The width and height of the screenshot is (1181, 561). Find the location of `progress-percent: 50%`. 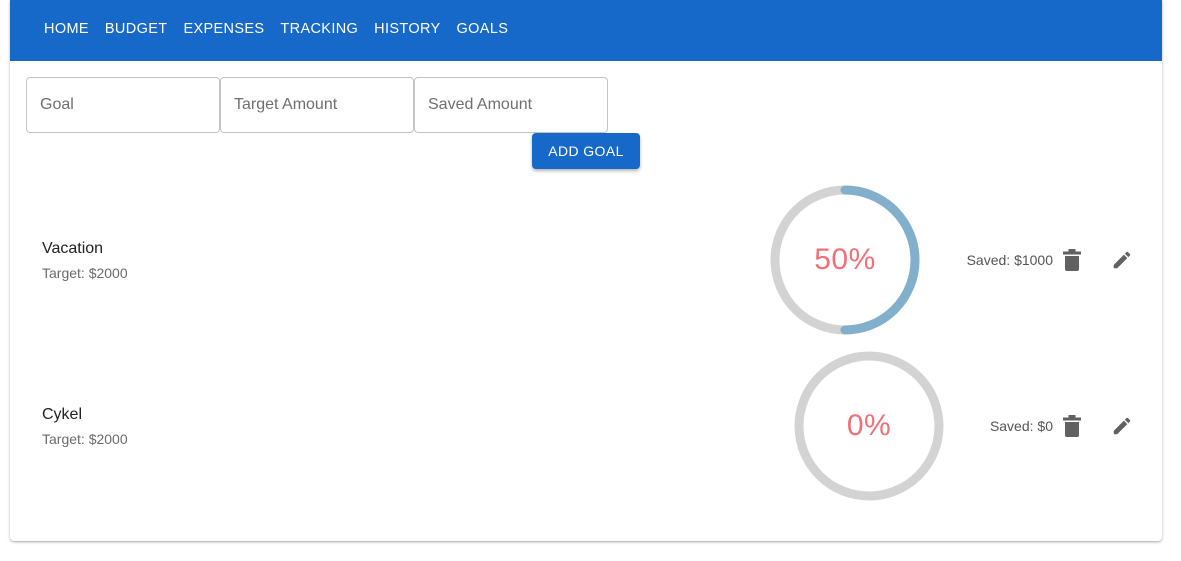

progress-percent: 50% is located at coordinates (845, 259).